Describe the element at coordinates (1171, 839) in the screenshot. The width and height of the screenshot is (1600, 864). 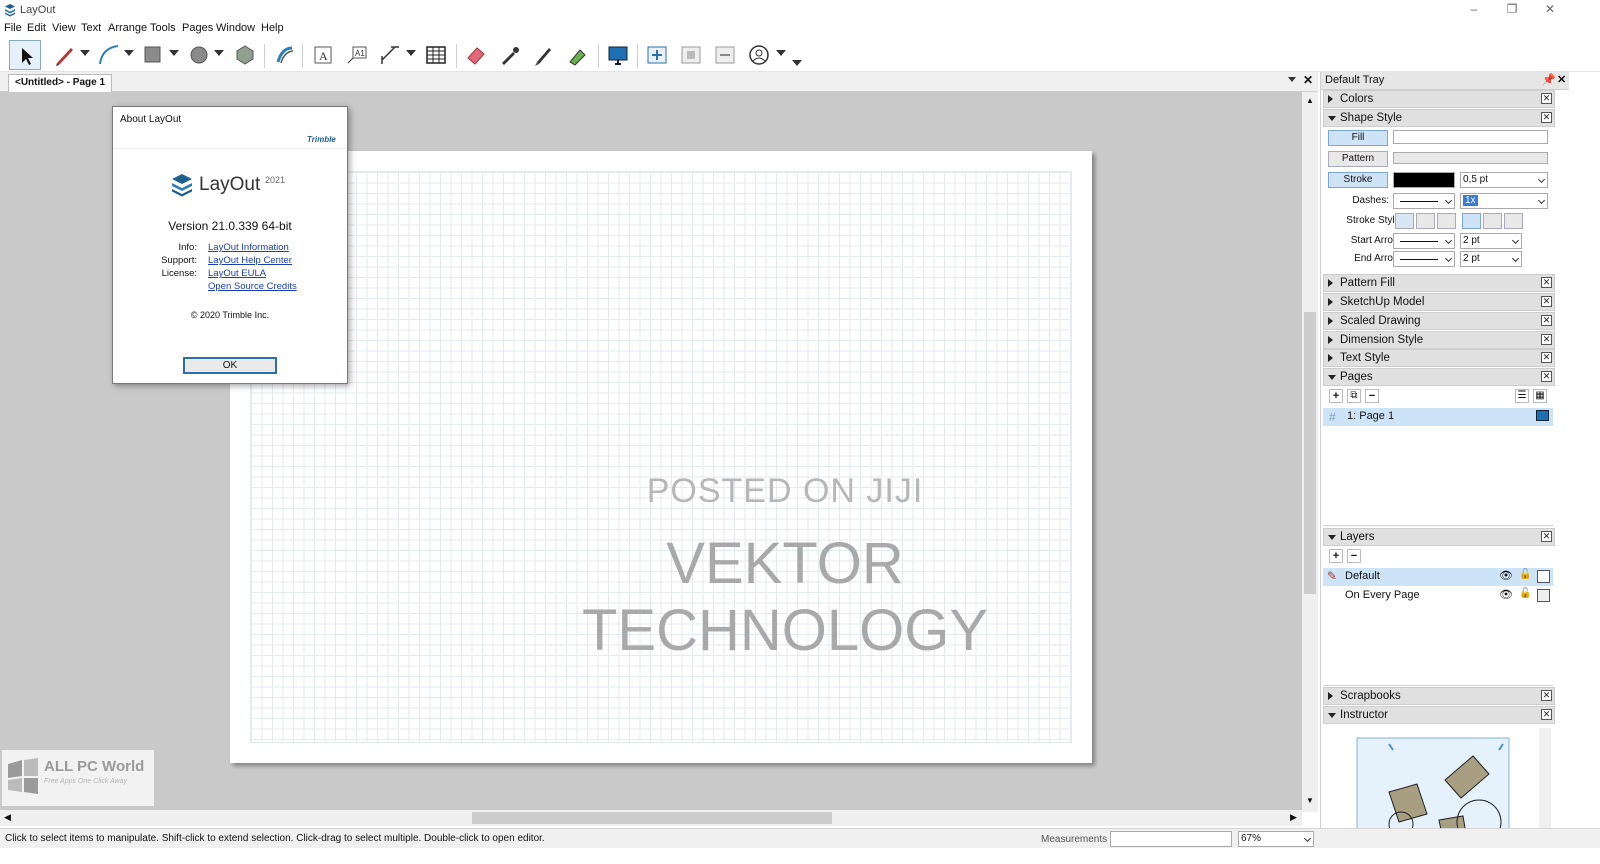
I see `measurements-input` at that location.